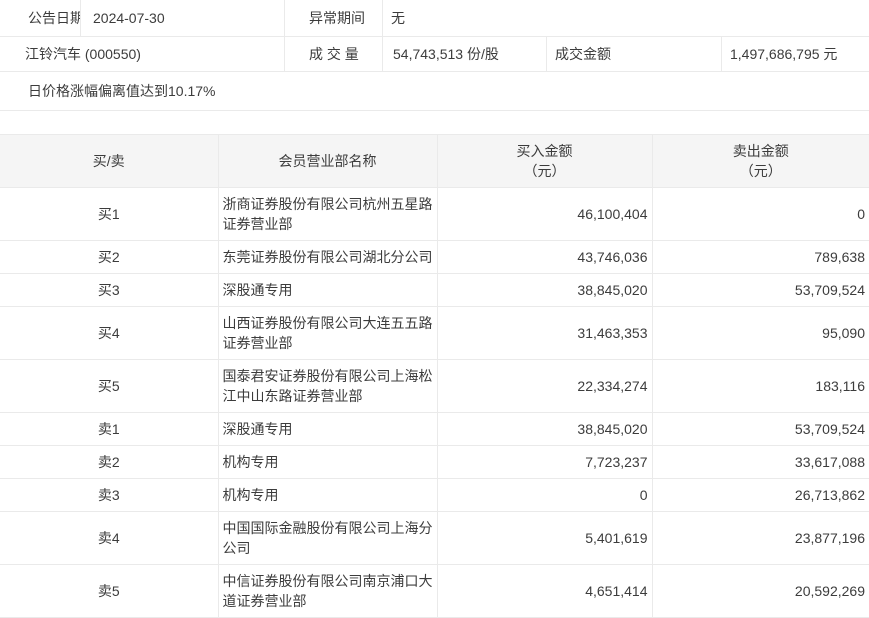 Image resolution: width=869 pixels, height=618 pixels. I want to click on side-rank-cell: 买1, so click(109, 214).